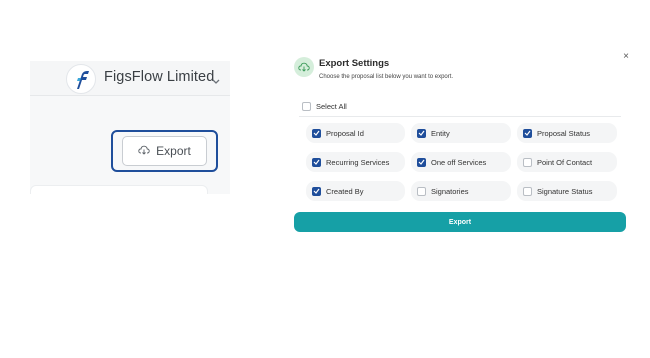 Image resolution: width=650 pixels, height=358 pixels. I want to click on option-label: Signature Status, so click(565, 191).